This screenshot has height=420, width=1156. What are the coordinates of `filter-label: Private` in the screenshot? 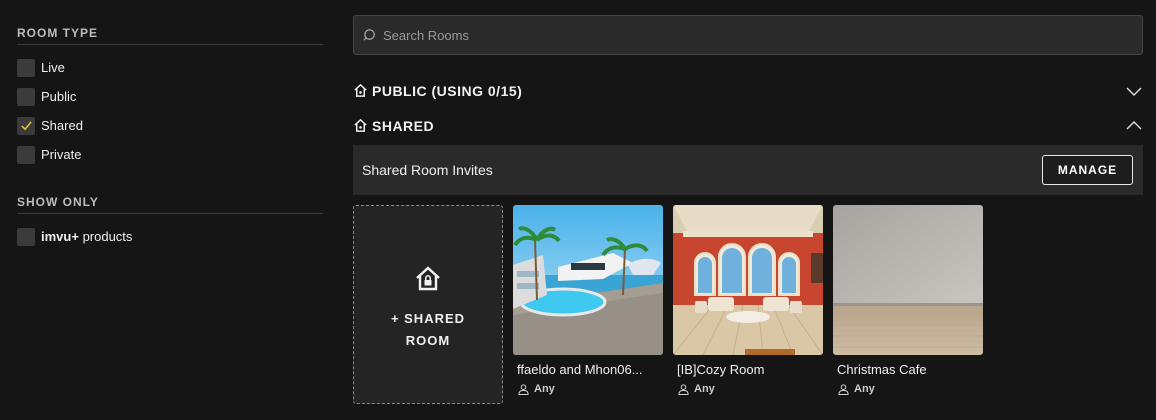 It's located at (61, 154).